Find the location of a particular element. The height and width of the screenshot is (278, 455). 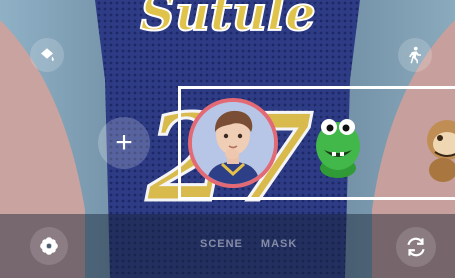

mode-tabs: SCENE MASK is located at coordinates (248, 244).